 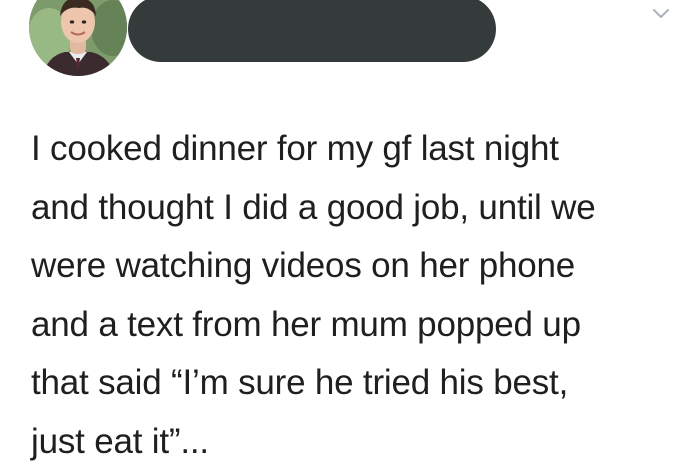 I want to click on avatar, so click(x=78, y=38).